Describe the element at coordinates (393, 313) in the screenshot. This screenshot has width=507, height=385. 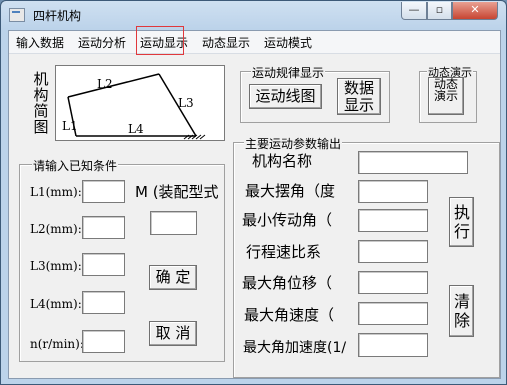
I see `max-angular-velocity-output` at that location.